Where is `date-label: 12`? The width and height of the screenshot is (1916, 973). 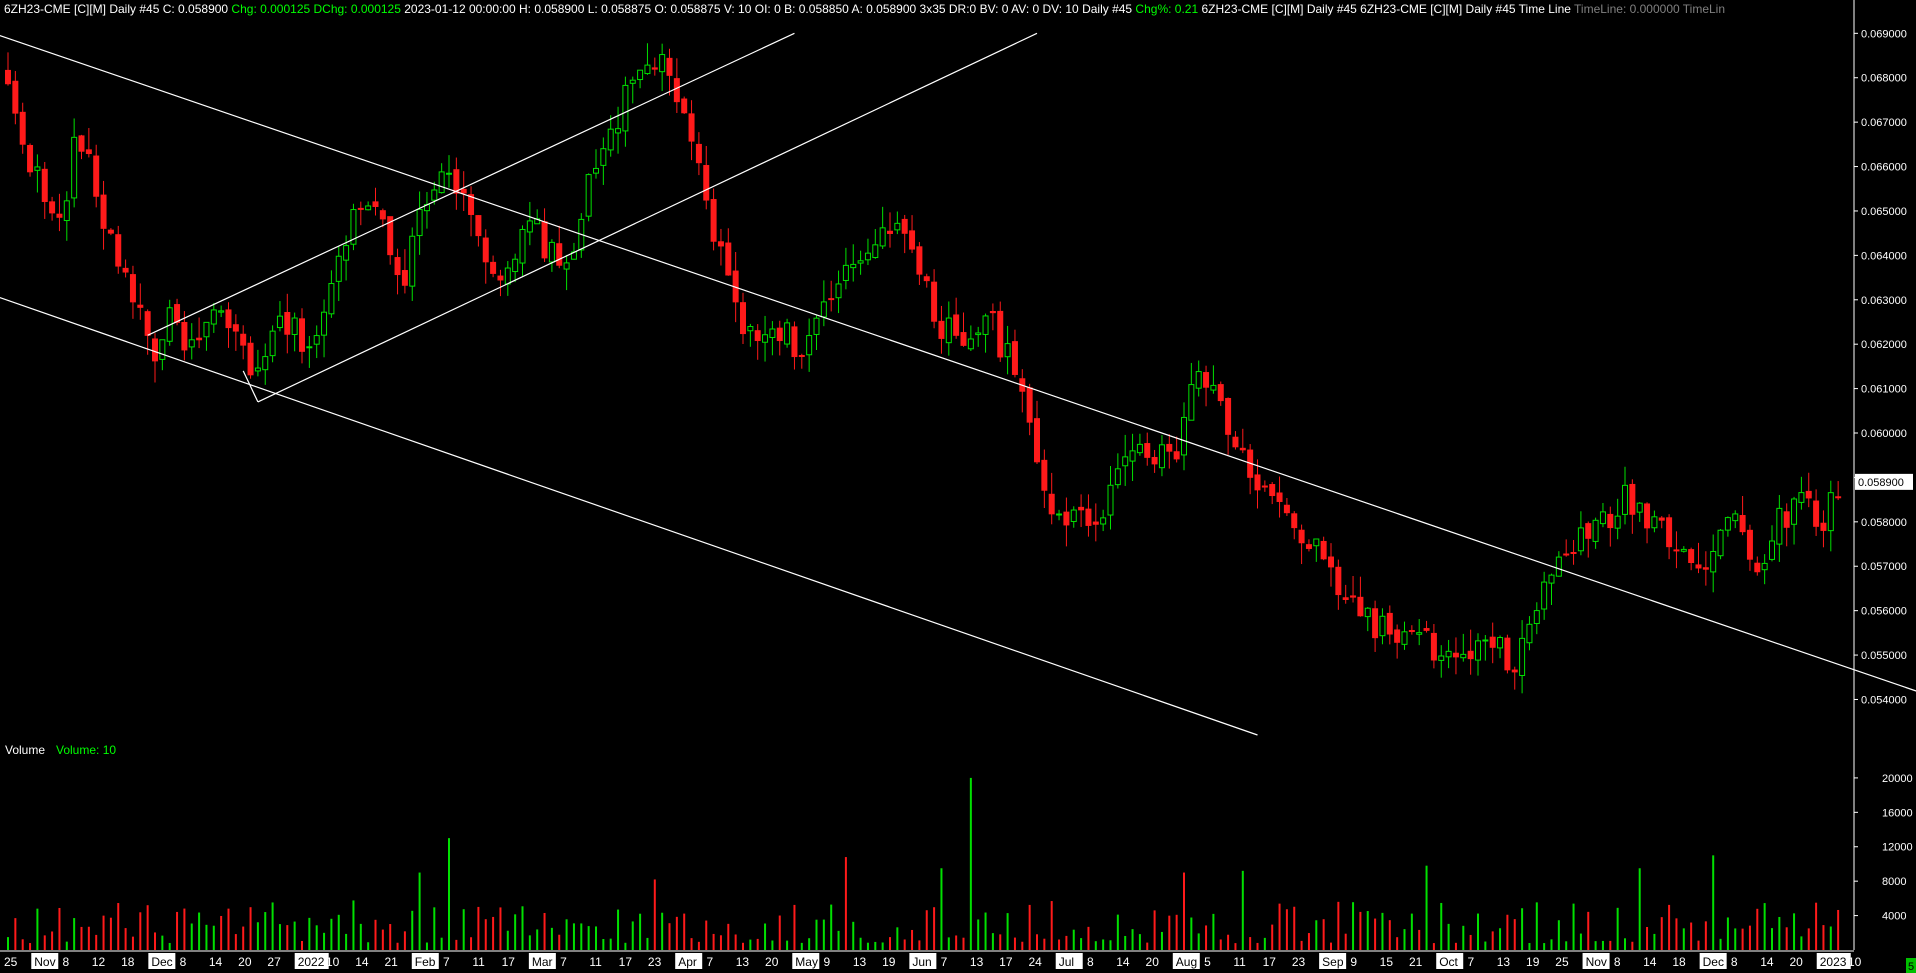 date-label: 12 is located at coordinates (99, 962).